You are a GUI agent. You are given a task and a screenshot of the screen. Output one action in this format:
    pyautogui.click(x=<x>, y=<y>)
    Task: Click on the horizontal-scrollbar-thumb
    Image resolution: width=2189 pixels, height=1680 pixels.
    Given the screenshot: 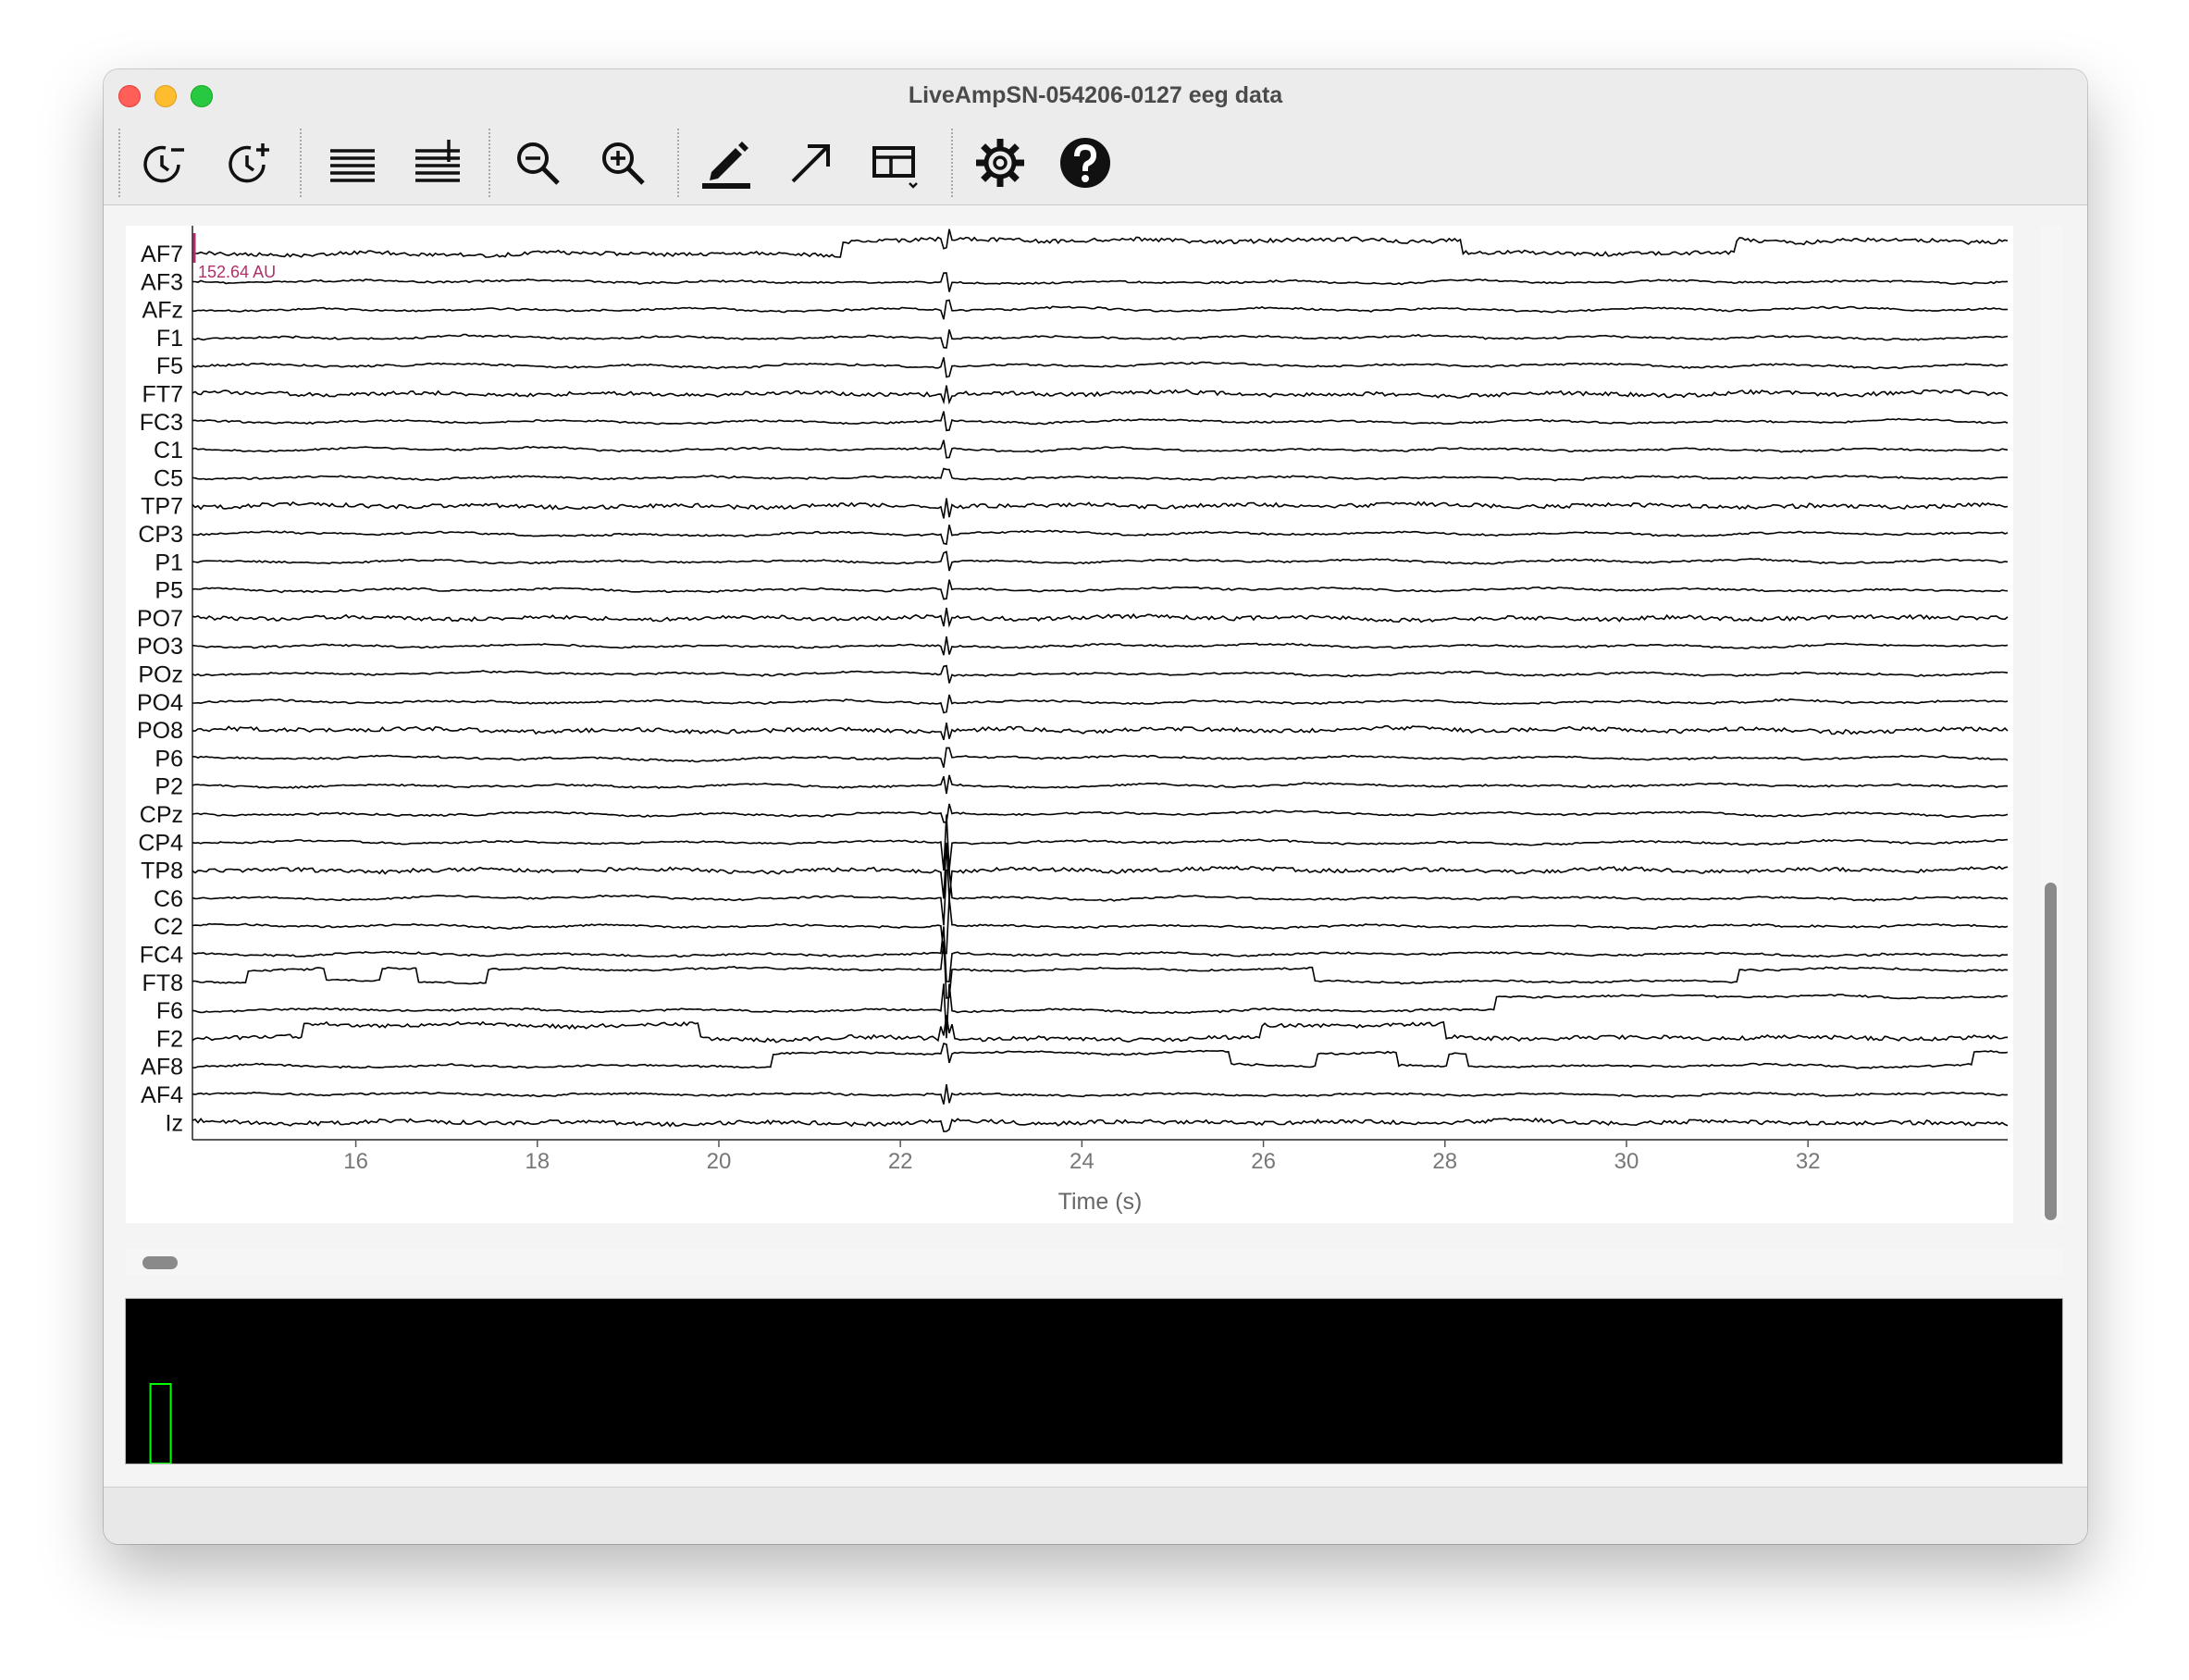 What is the action you would take?
    pyautogui.click(x=160, y=1262)
    